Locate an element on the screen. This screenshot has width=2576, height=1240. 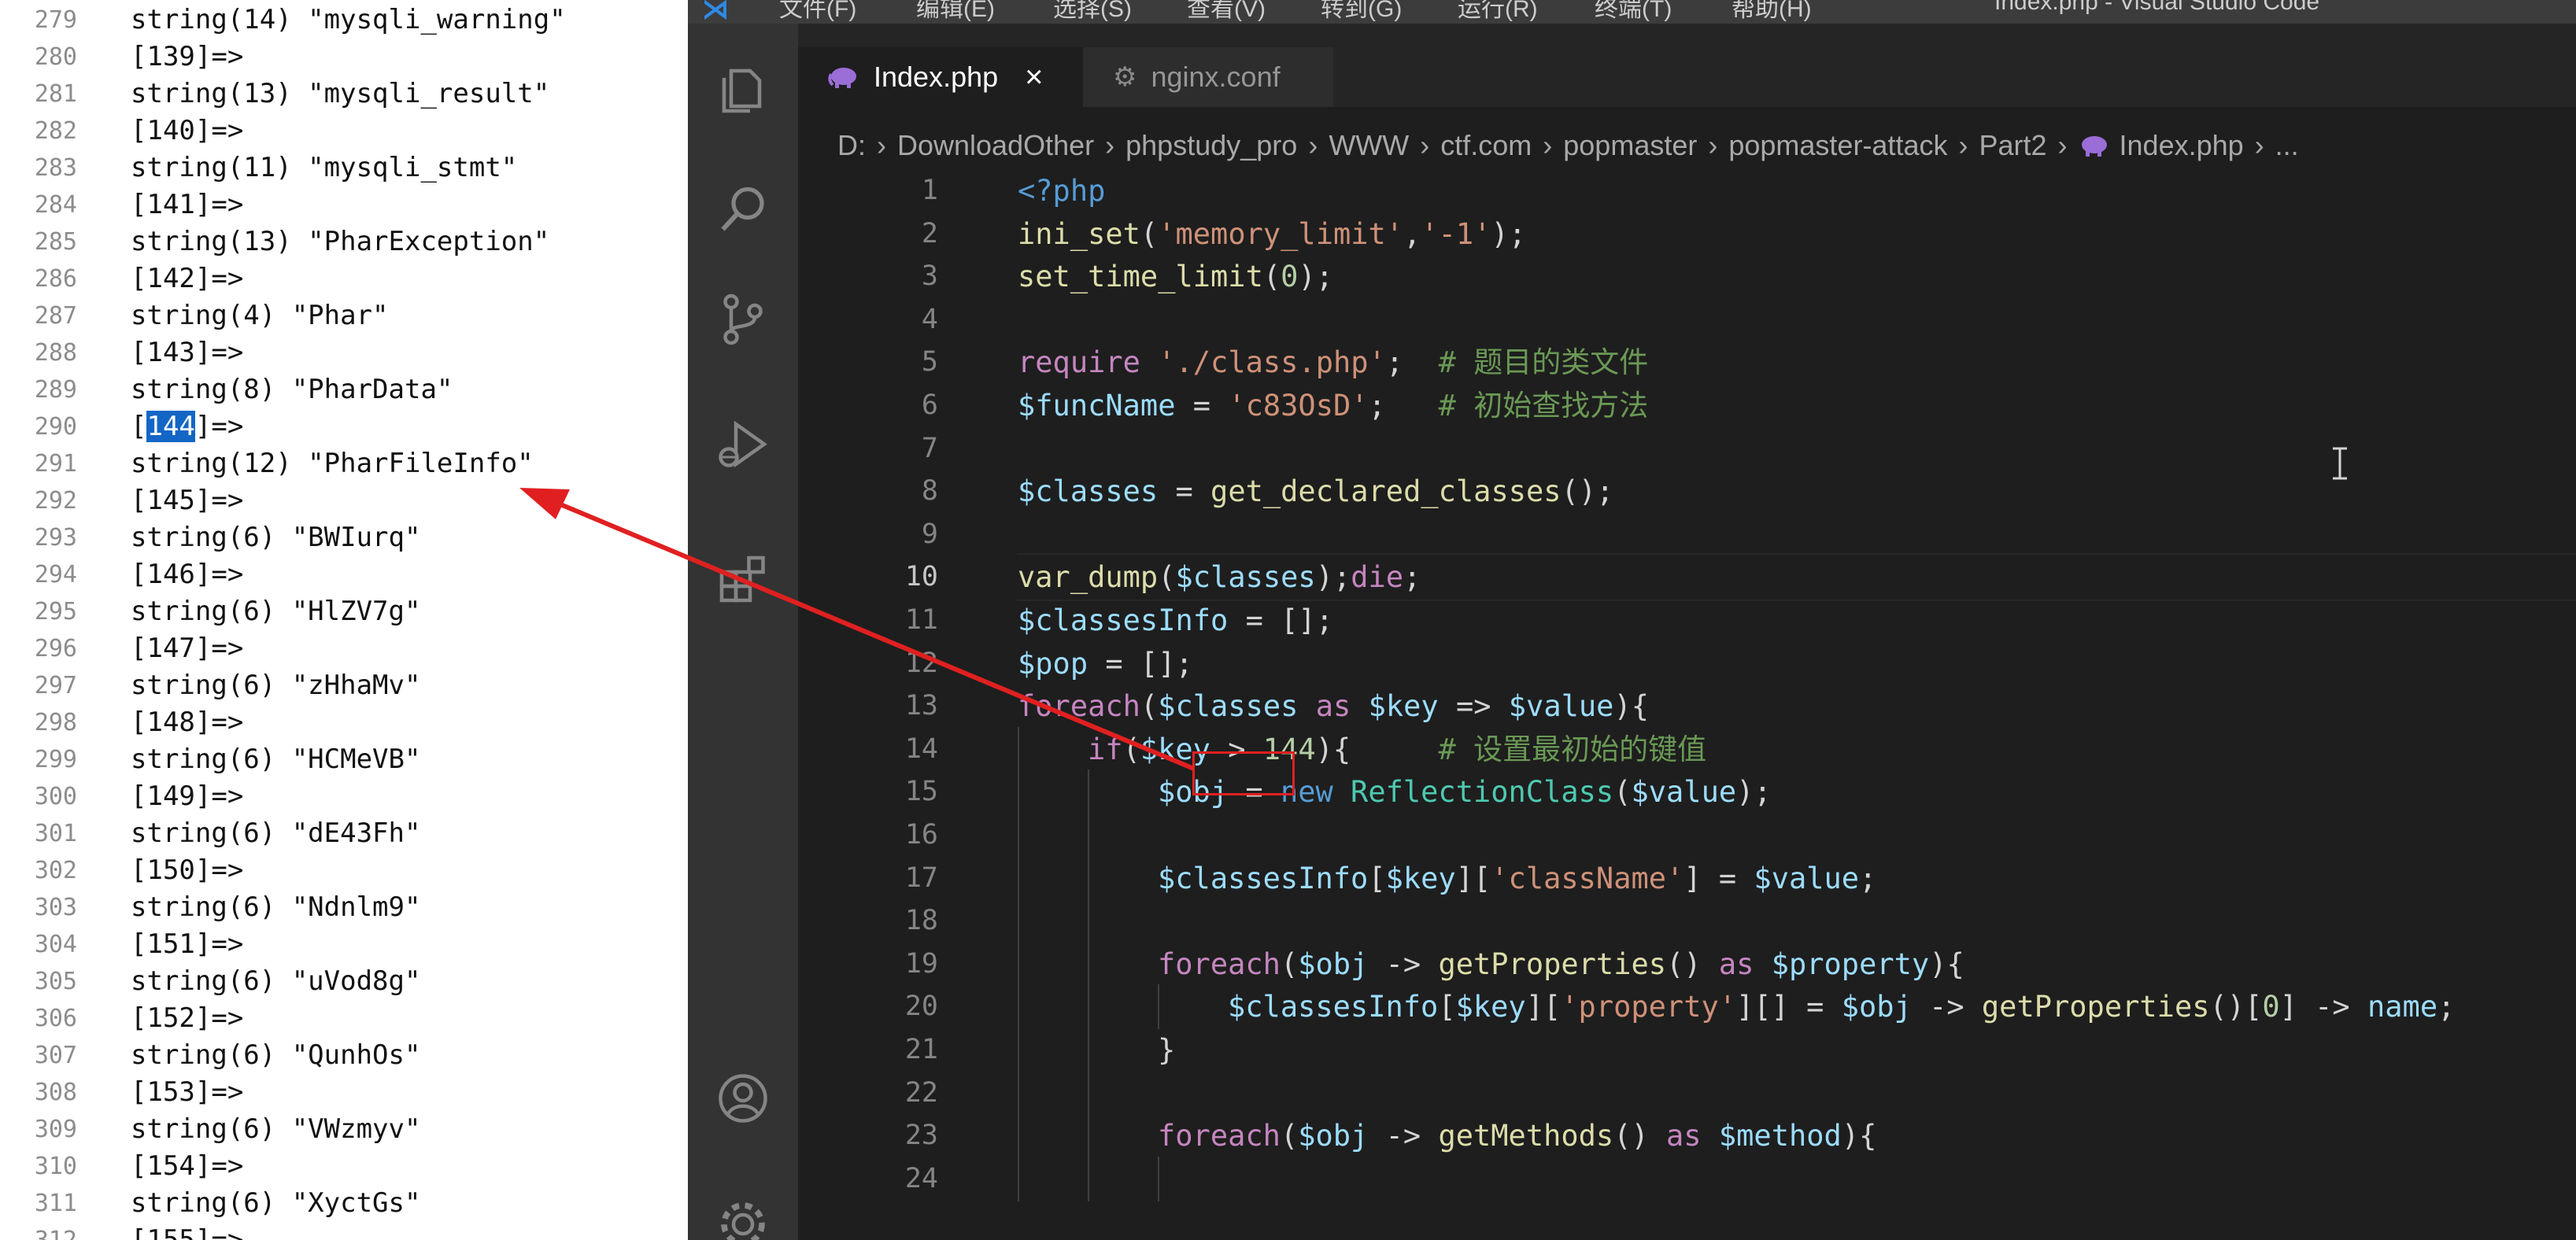
search-icon is located at coordinates (743, 209).